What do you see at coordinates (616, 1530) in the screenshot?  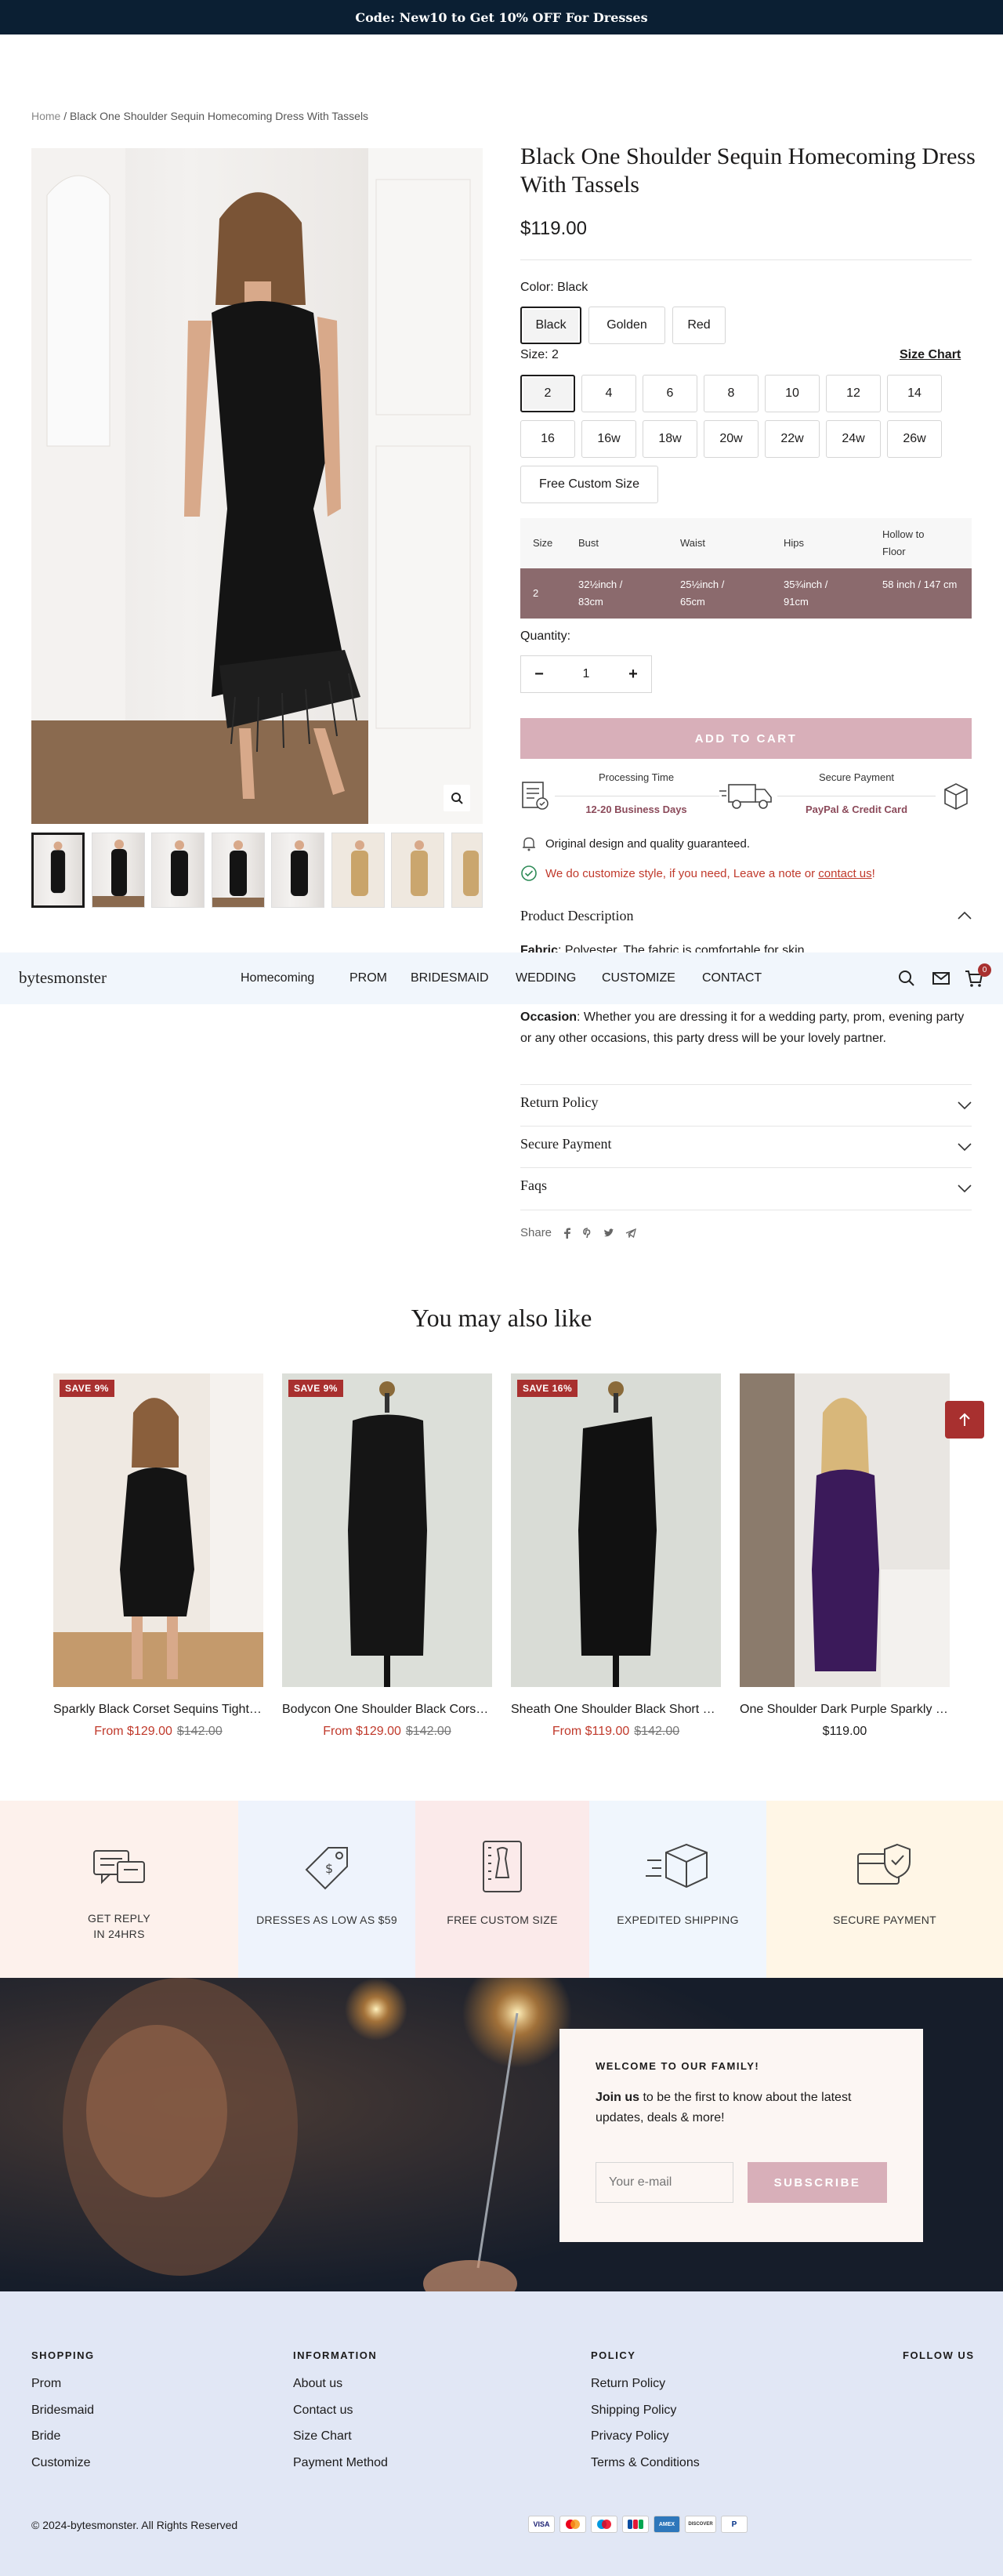 I see `product-card-image: SAVE 16%` at bounding box center [616, 1530].